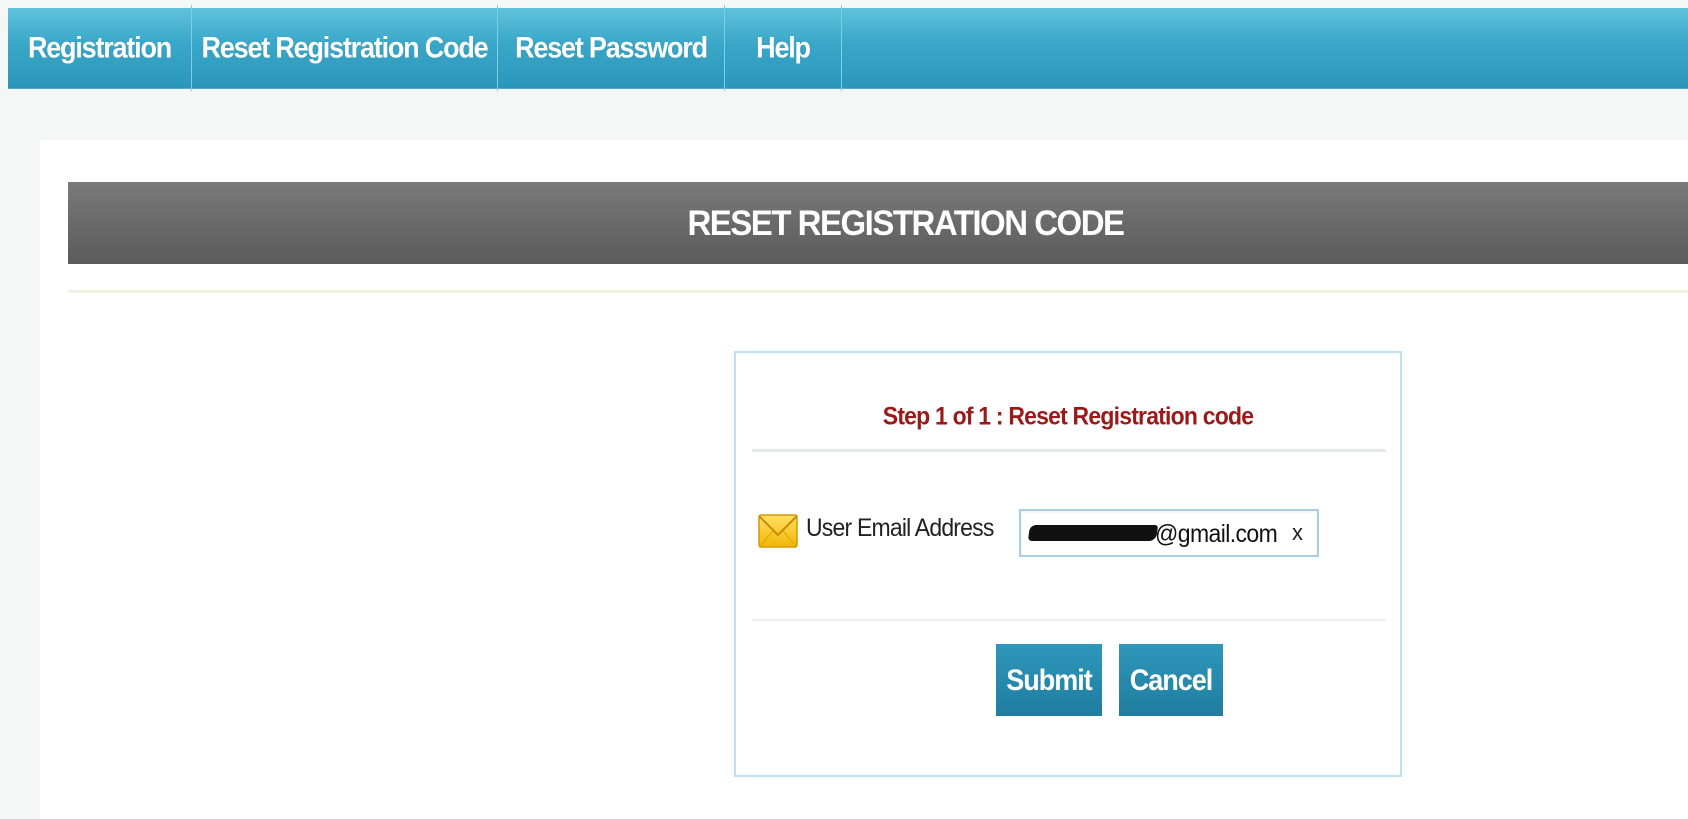  I want to click on nav-item-registration: Registration, so click(100, 48).